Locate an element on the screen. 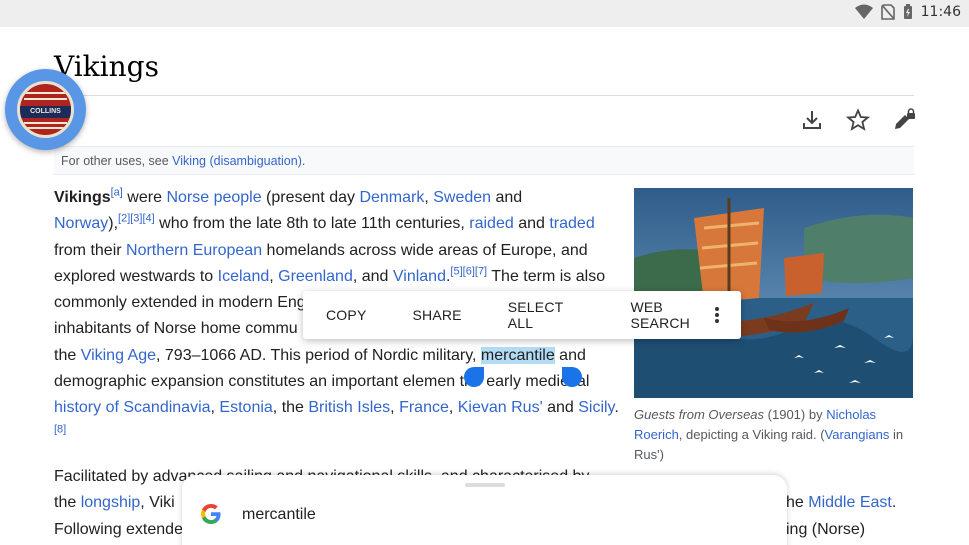 The width and height of the screenshot is (969, 545). select-all-button: SELECT ALL is located at coordinates (546, 315).